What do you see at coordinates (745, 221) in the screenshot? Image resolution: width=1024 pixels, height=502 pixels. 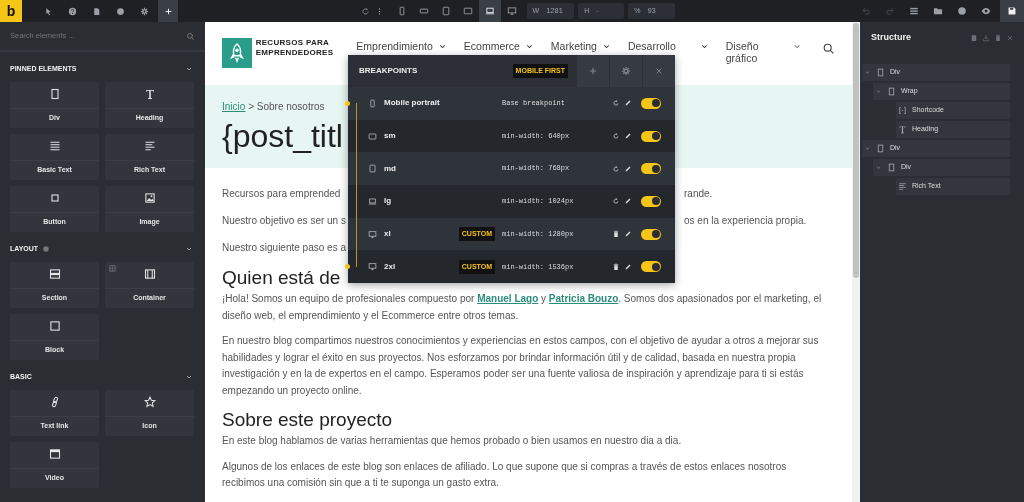 I see `text-fragment: os en la experiencia propia.` at bounding box center [745, 221].